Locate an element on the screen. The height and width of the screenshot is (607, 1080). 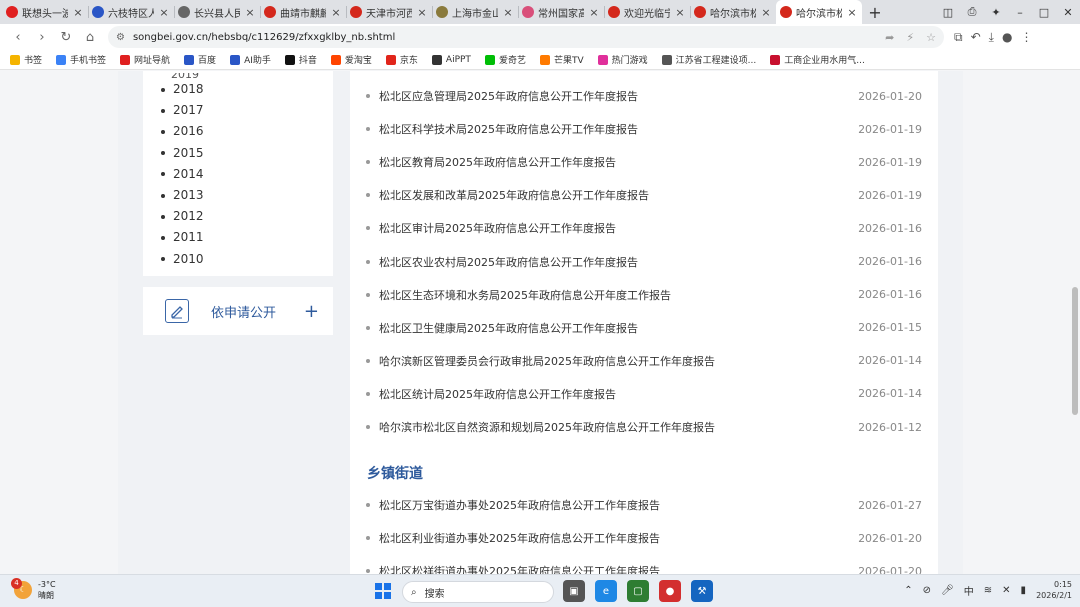
clock: 0:15 2026/2/1 is located at coordinates (1054, 590).